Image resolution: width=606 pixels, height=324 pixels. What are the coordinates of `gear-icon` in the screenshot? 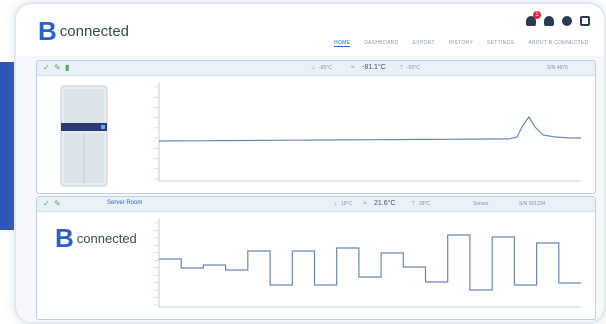 It's located at (567, 21).